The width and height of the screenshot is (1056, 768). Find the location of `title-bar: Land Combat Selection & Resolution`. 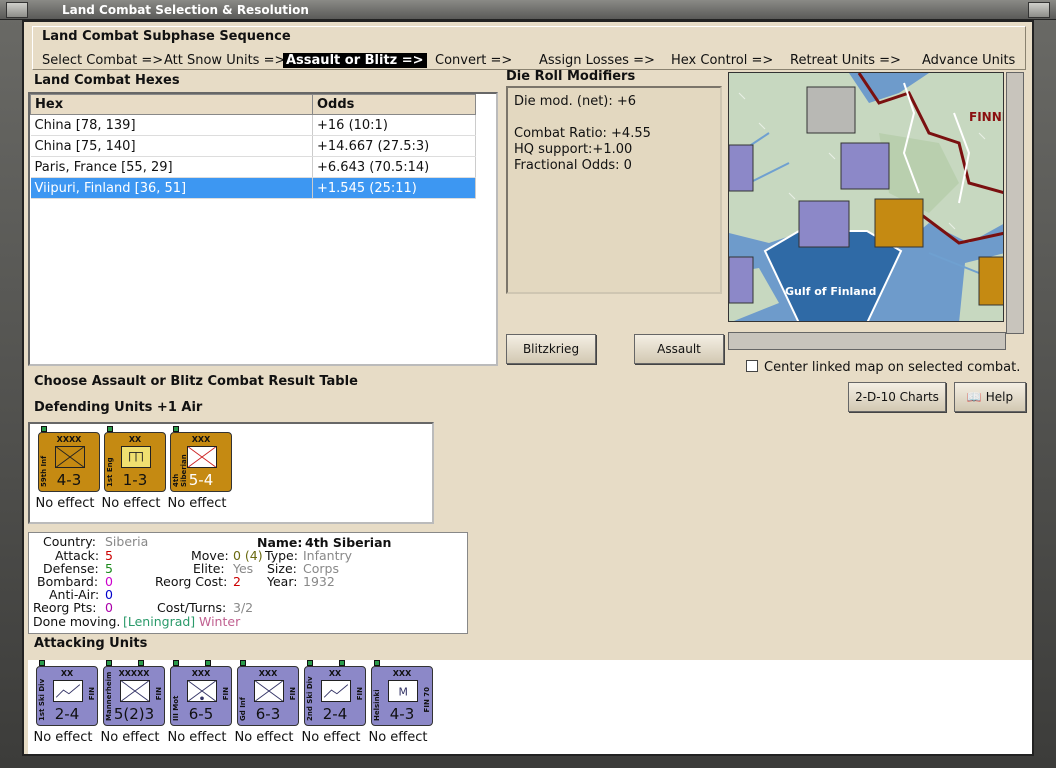

title-bar: Land Combat Selection & Resolution is located at coordinates (528, 10).